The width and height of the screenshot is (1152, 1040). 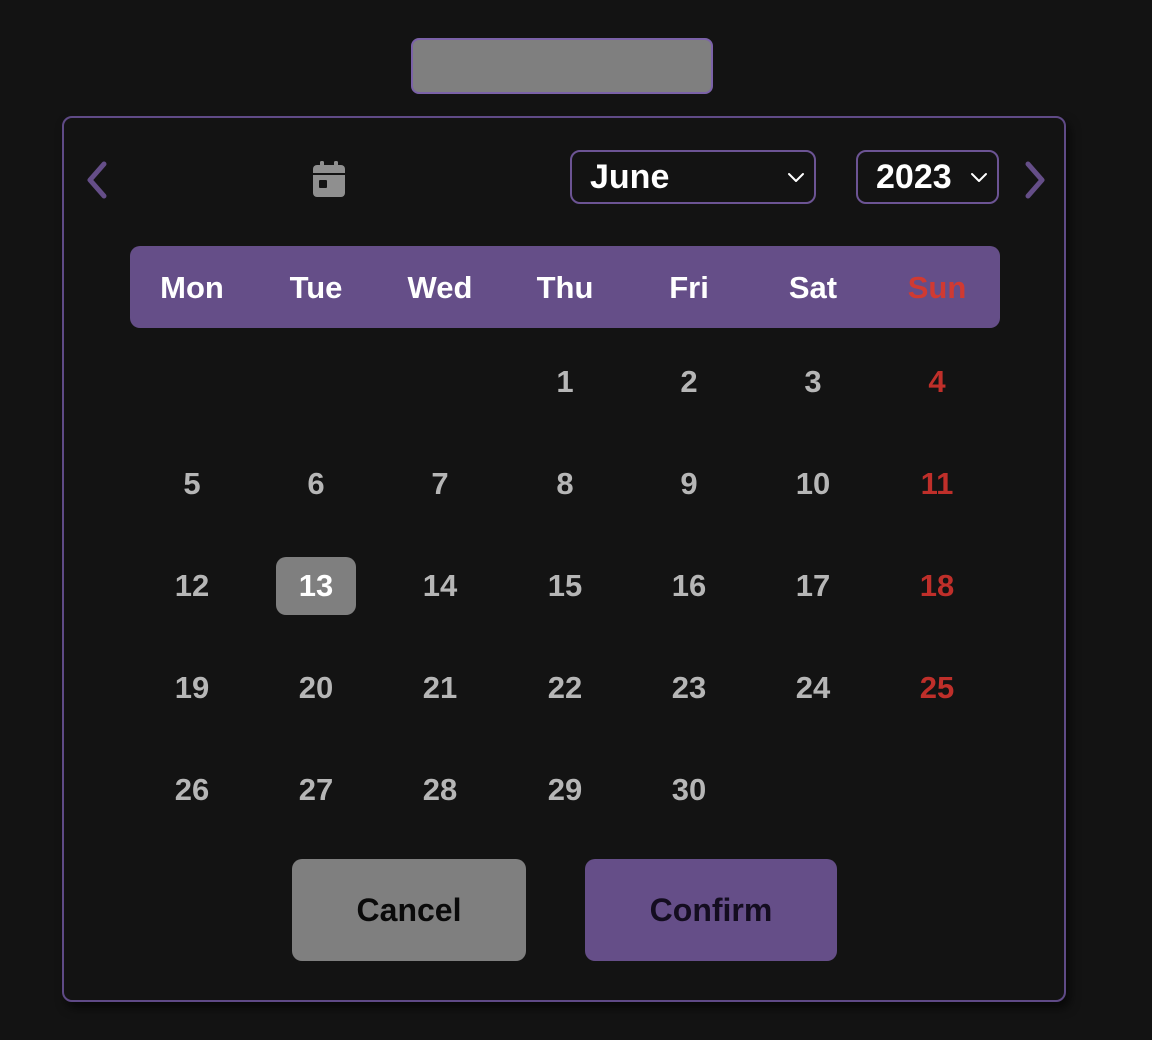 I want to click on weekday-wed: Wed, so click(x=440, y=287).